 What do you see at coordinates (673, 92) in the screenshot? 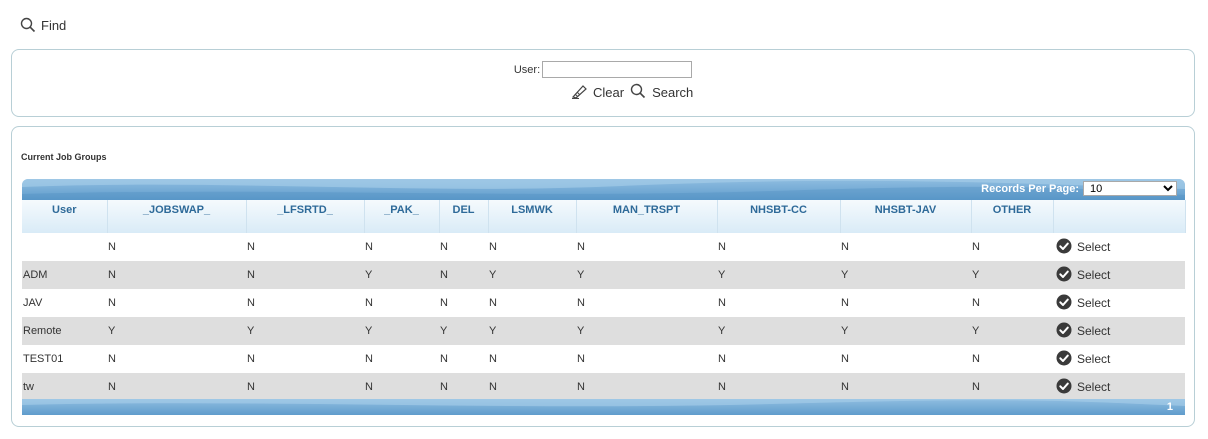
I see `search-label: Search` at bounding box center [673, 92].